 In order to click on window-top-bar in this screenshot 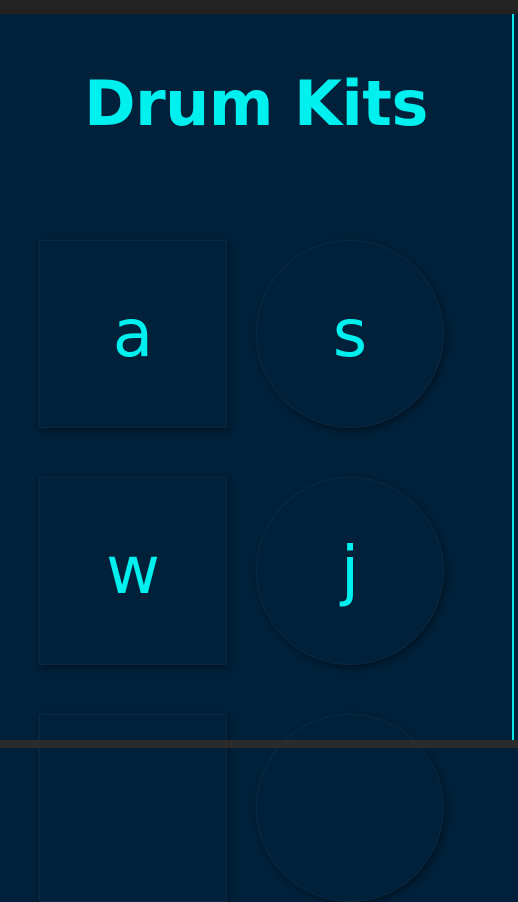, I will do `click(259, 7)`.